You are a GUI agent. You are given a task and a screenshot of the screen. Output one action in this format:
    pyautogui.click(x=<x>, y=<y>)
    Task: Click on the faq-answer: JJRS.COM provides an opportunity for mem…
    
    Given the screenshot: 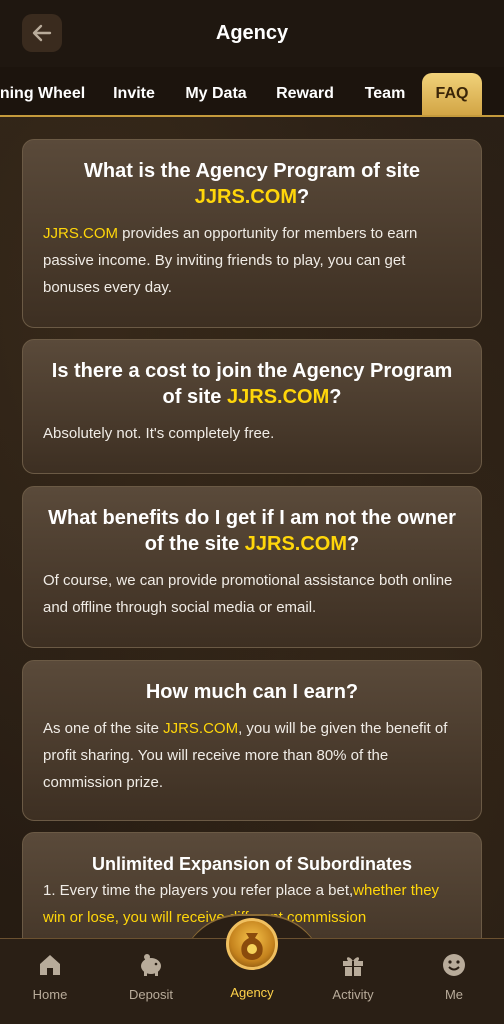 What is the action you would take?
    pyautogui.click(x=230, y=260)
    